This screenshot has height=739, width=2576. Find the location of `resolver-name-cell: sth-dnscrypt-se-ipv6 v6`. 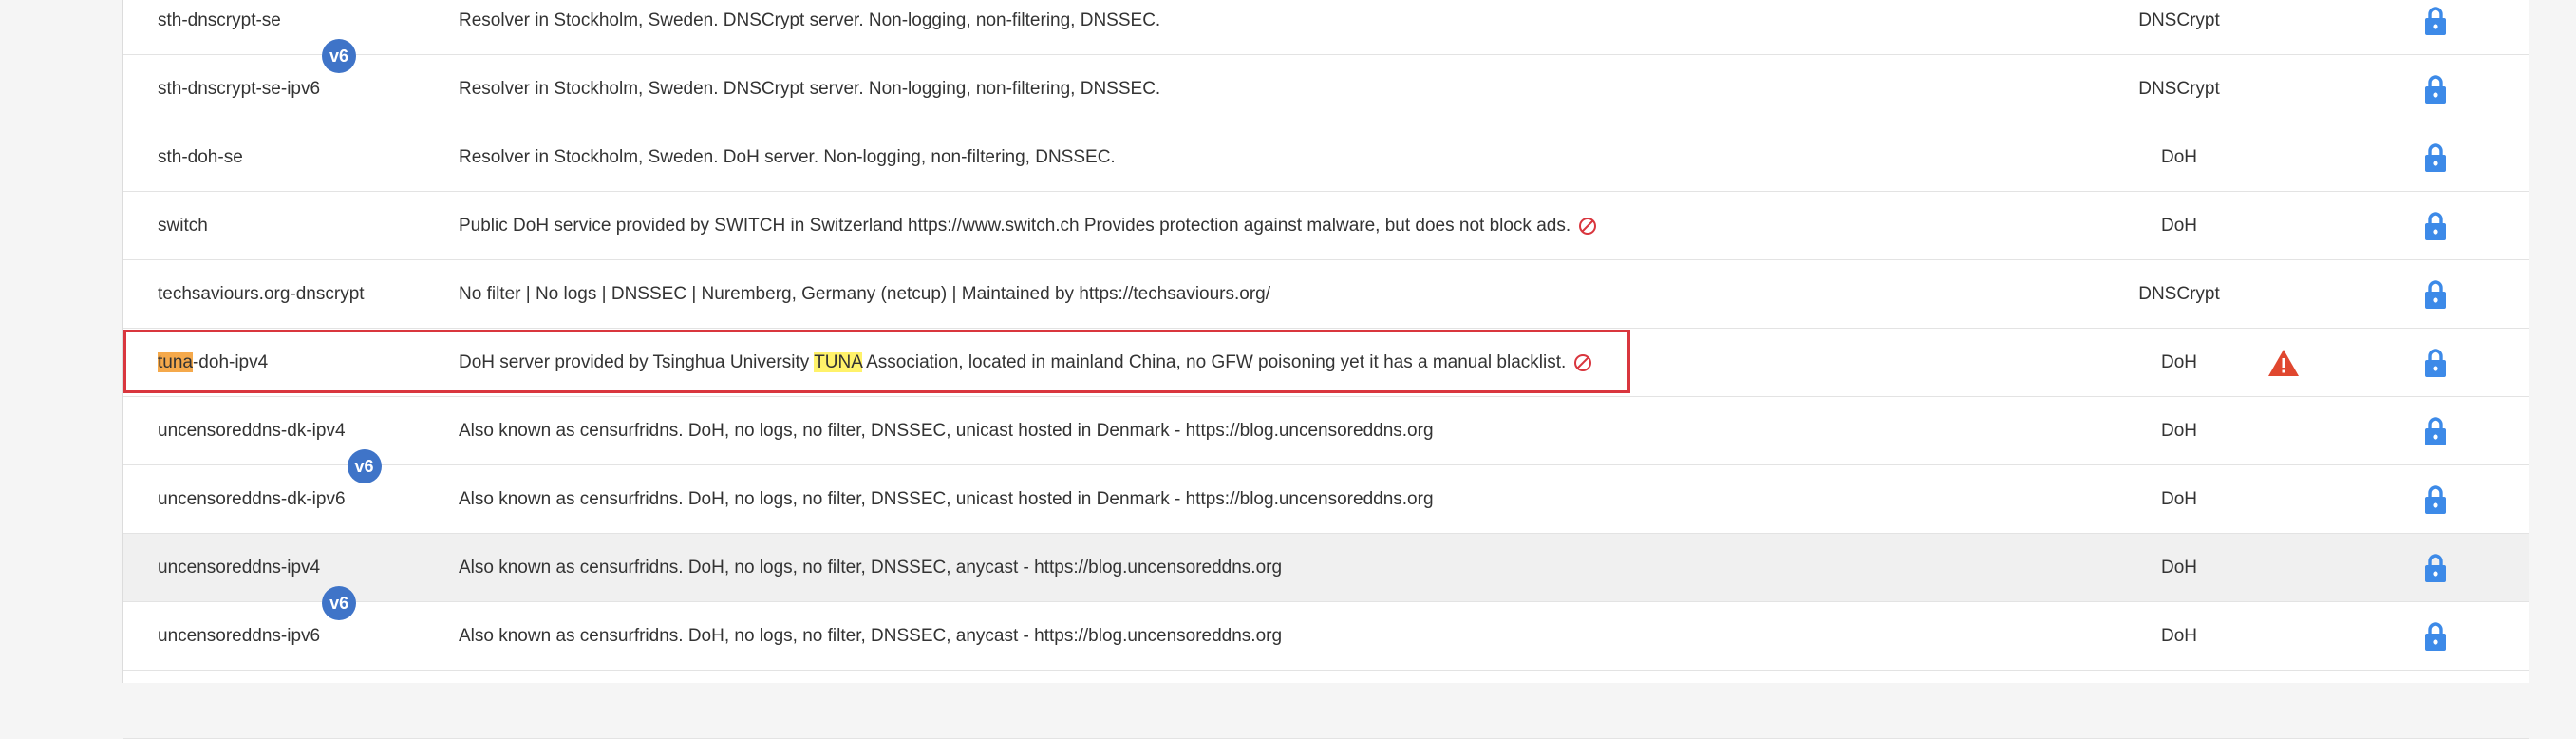

resolver-name-cell: sth-dnscrypt-se-ipv6 v6 is located at coordinates (257, 81).